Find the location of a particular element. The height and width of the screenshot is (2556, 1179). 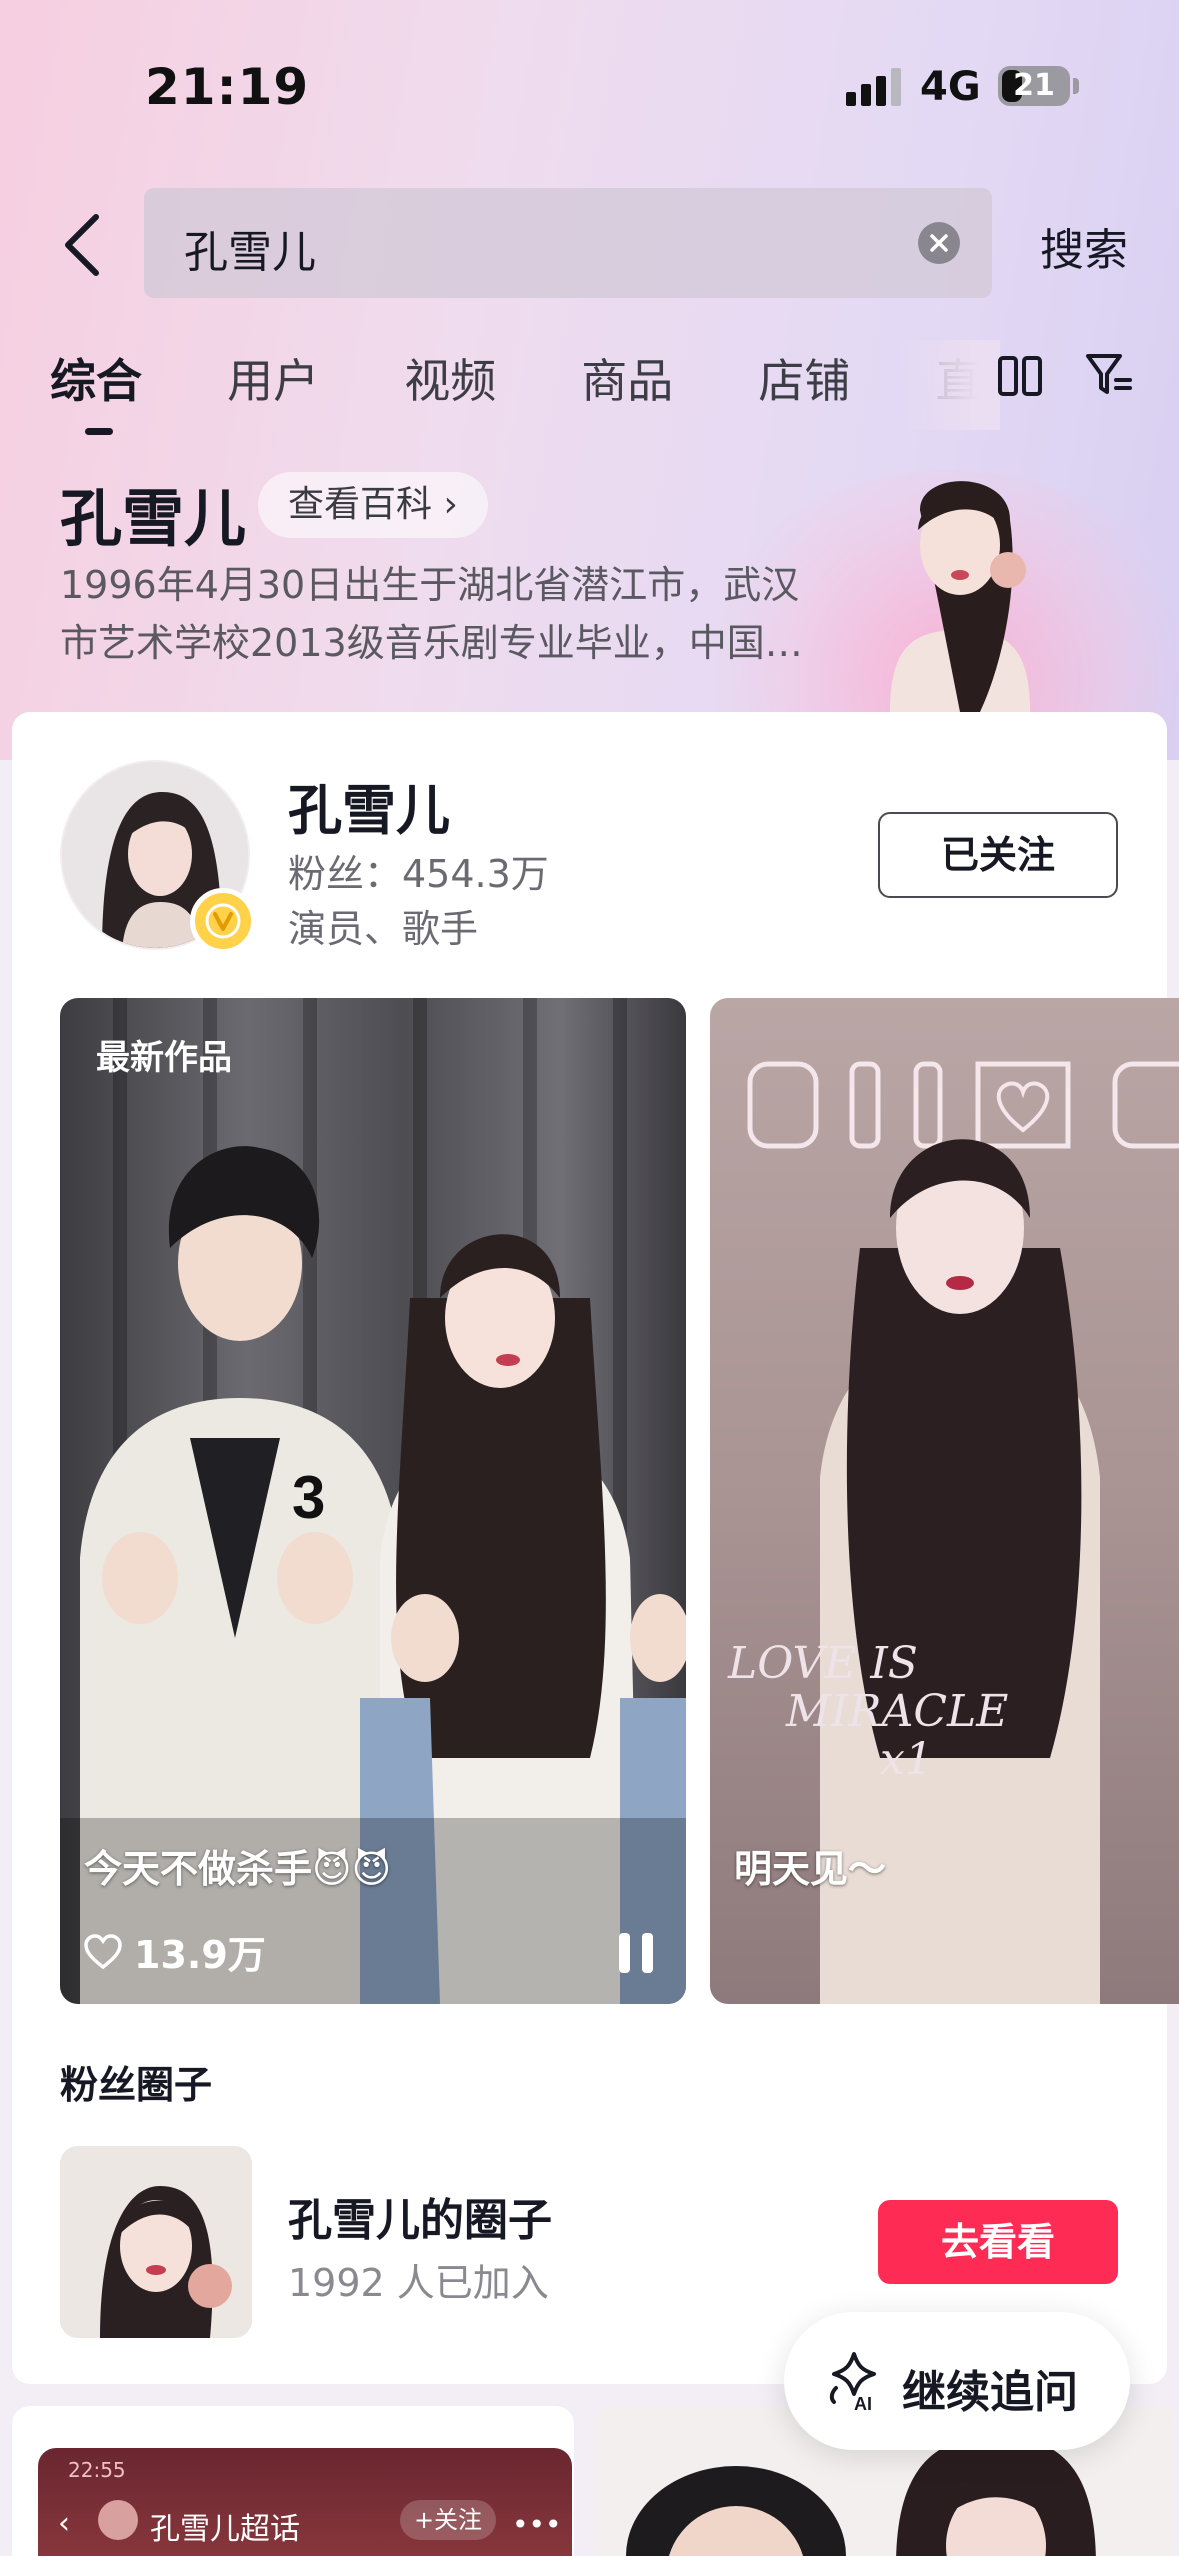

chevron-right-icon: › is located at coordinates (450, 504).